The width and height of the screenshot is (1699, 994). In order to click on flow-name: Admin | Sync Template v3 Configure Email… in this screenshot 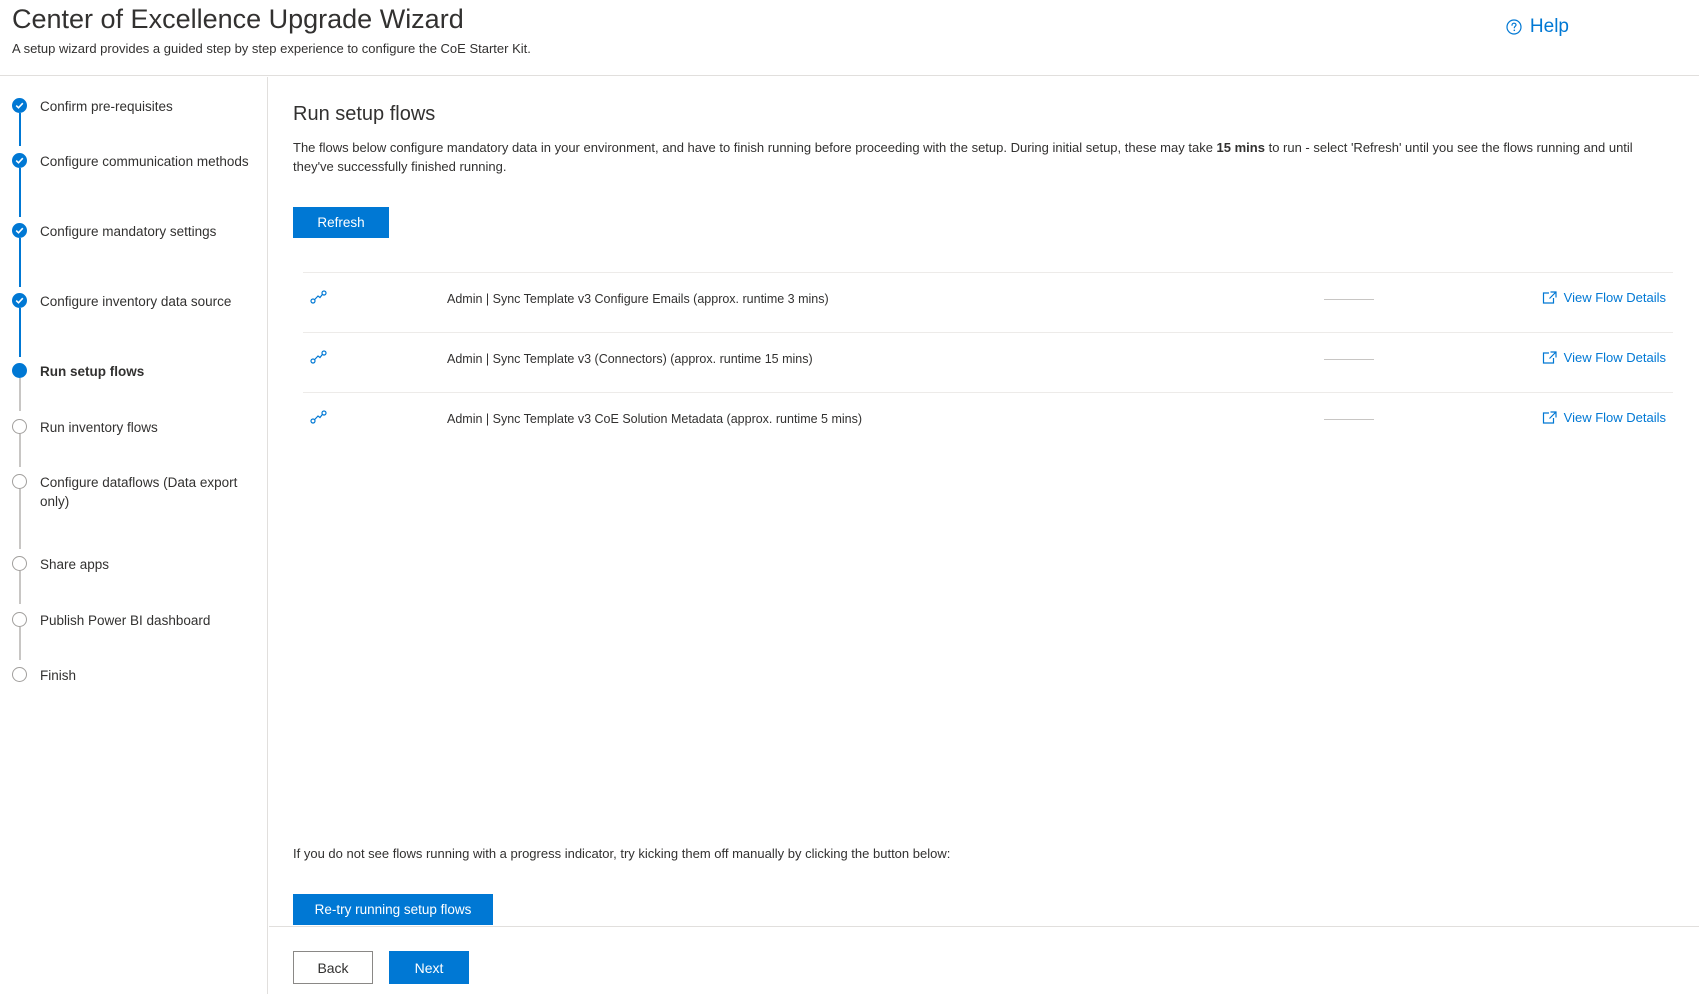, I will do `click(638, 299)`.